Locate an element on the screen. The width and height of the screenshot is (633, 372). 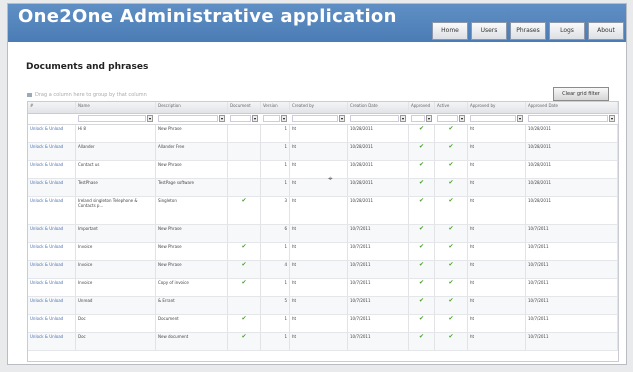
nav-about-button: About is located at coordinates (606, 31).